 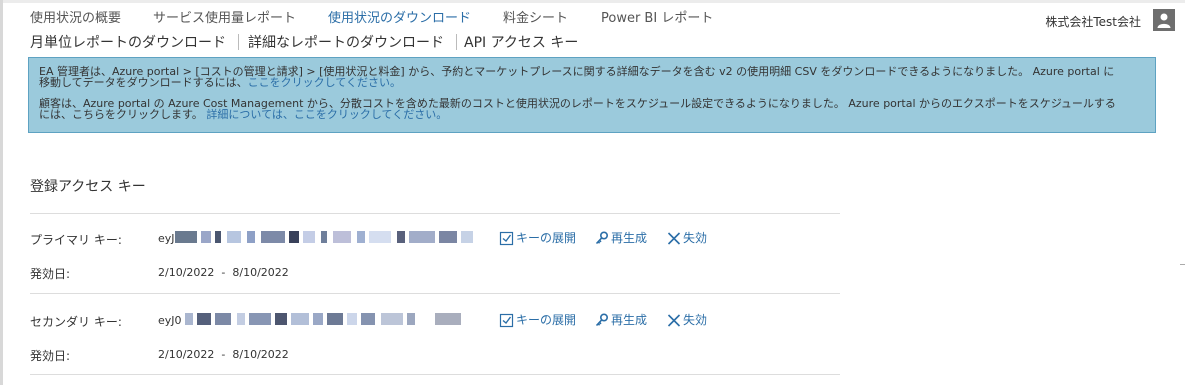 What do you see at coordinates (399, 16) in the screenshot?
I see `tab-usage-download: 使用状況のダウンロード` at bounding box center [399, 16].